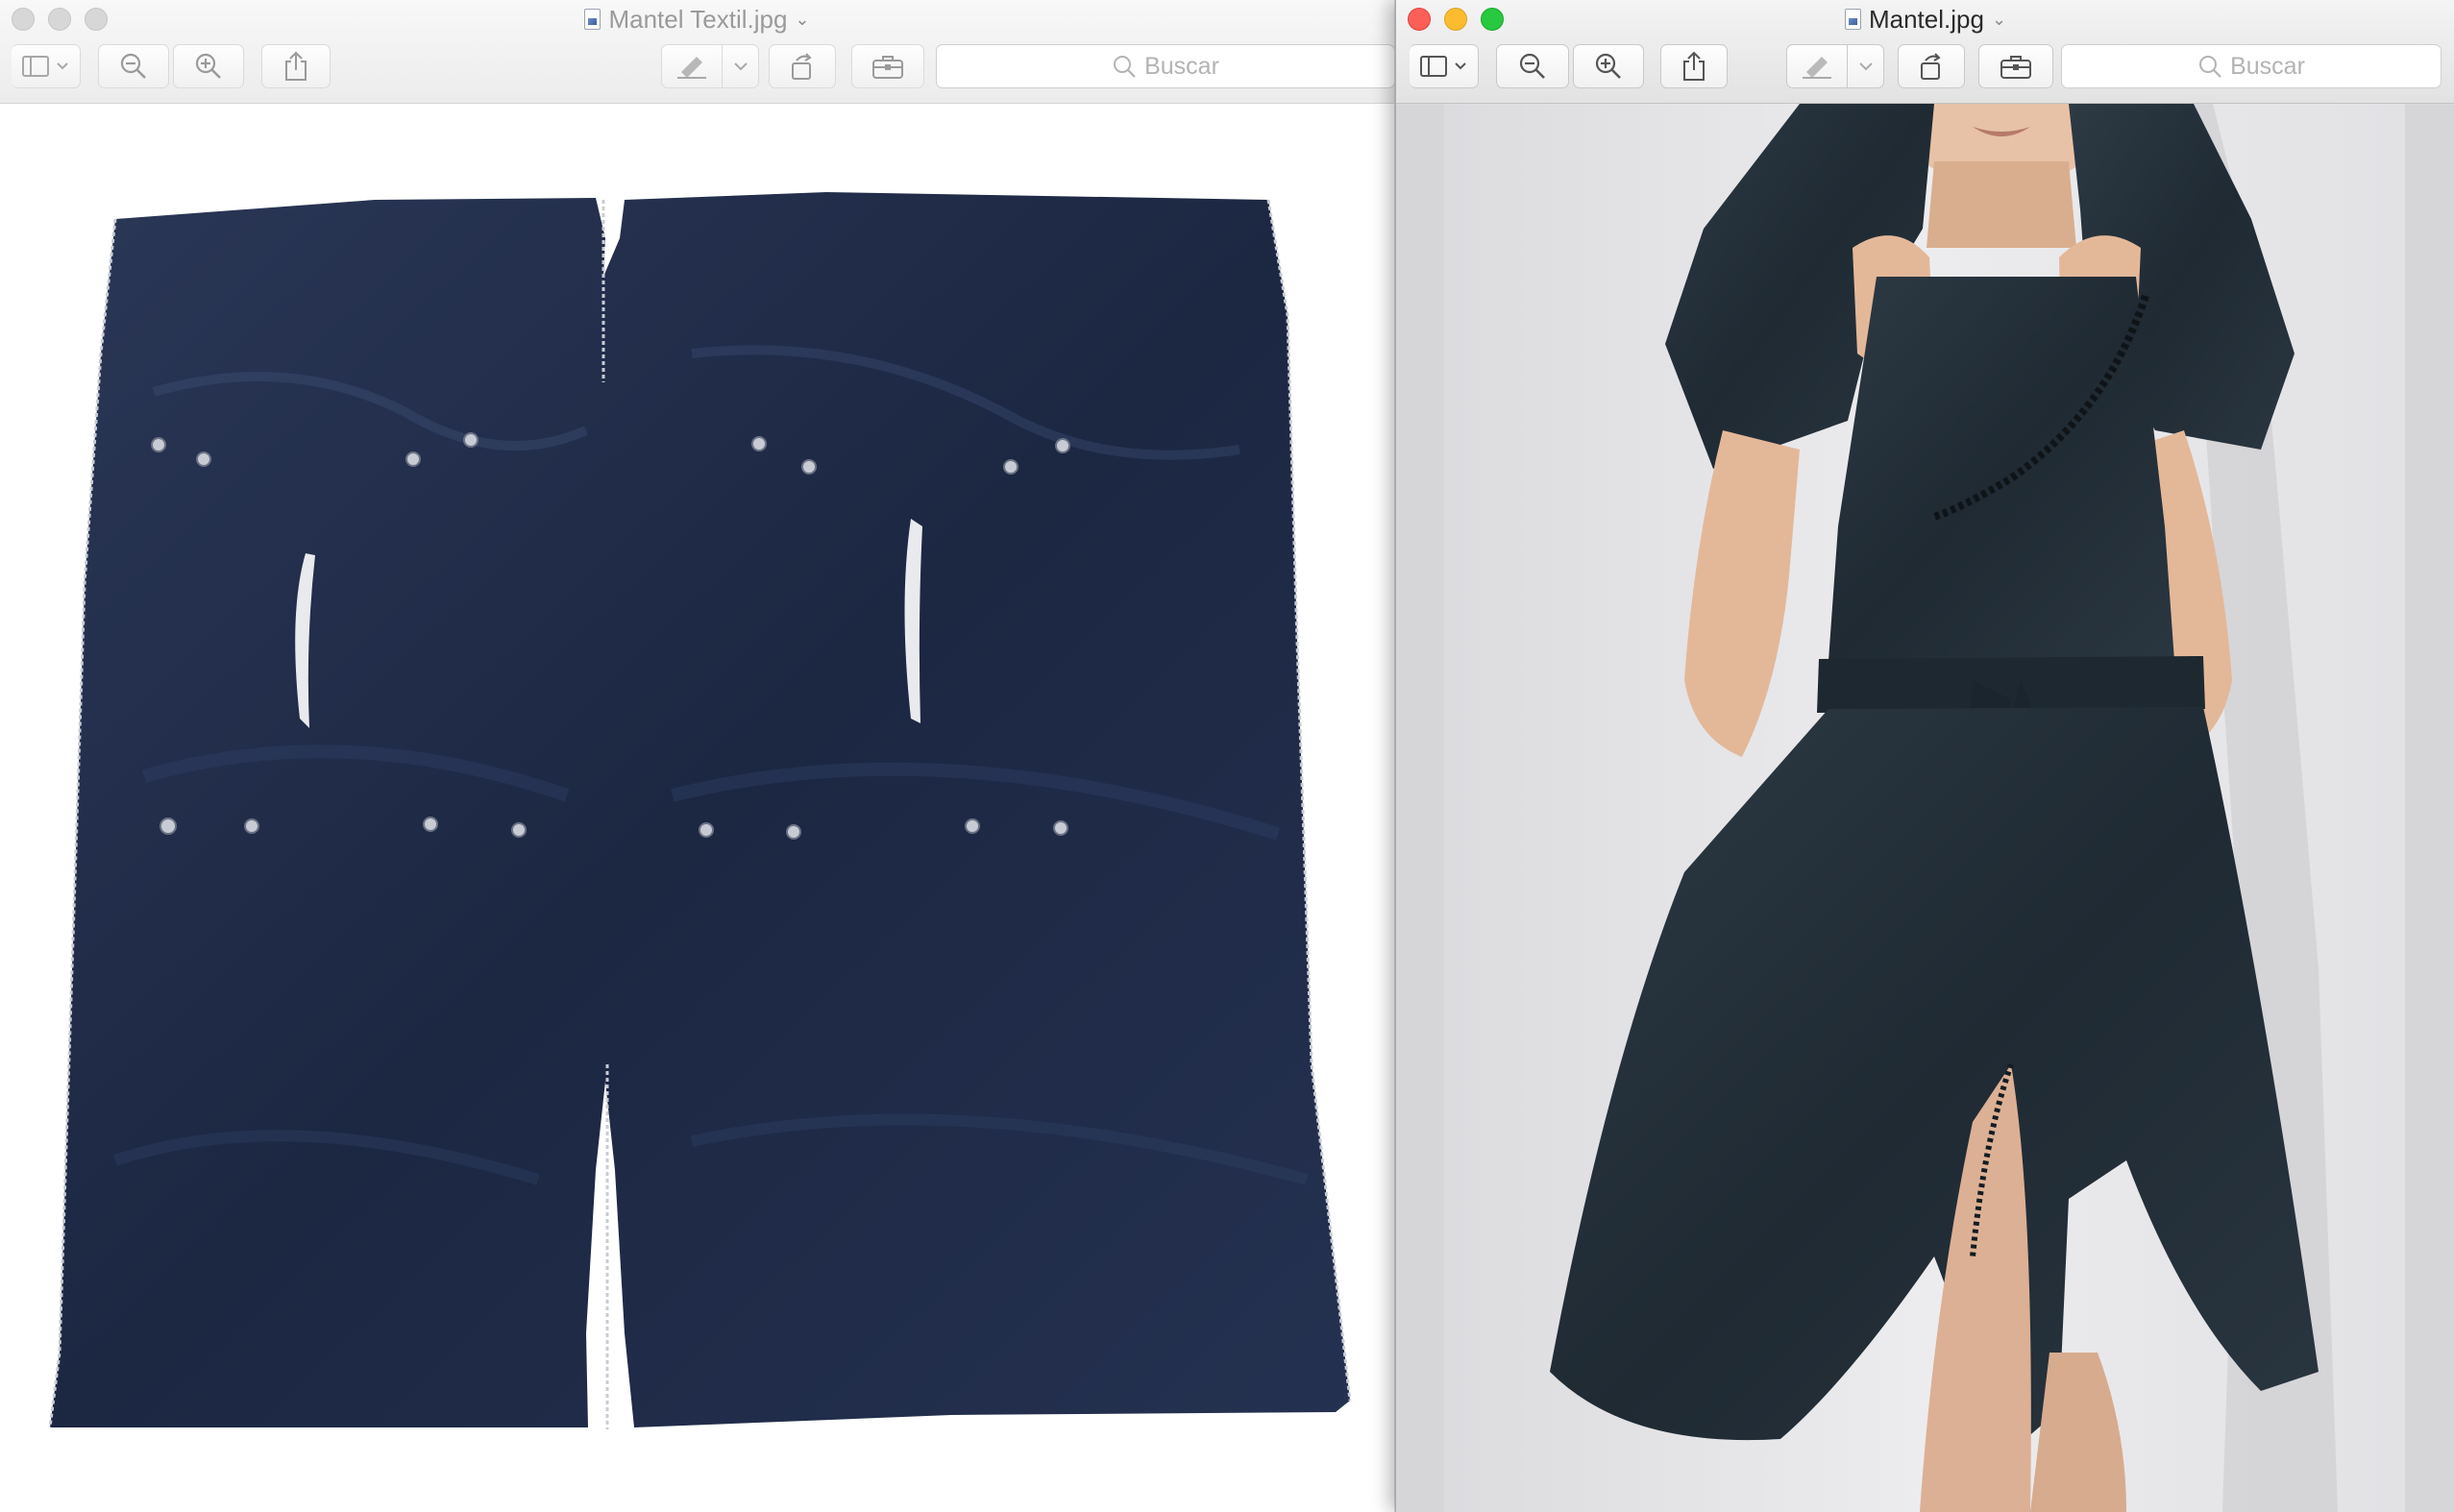 This screenshot has height=1512, width=2454. I want to click on window-title: Mantel.jpg ⌄, so click(1925, 19).